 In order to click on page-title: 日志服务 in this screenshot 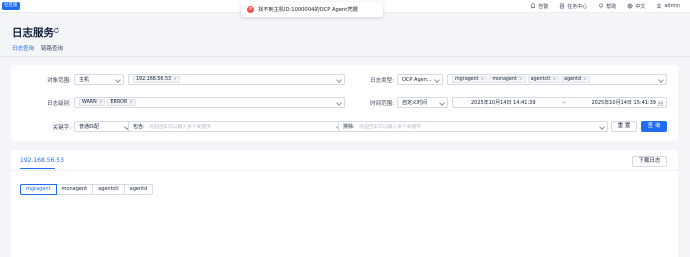, I will do `click(33, 33)`.